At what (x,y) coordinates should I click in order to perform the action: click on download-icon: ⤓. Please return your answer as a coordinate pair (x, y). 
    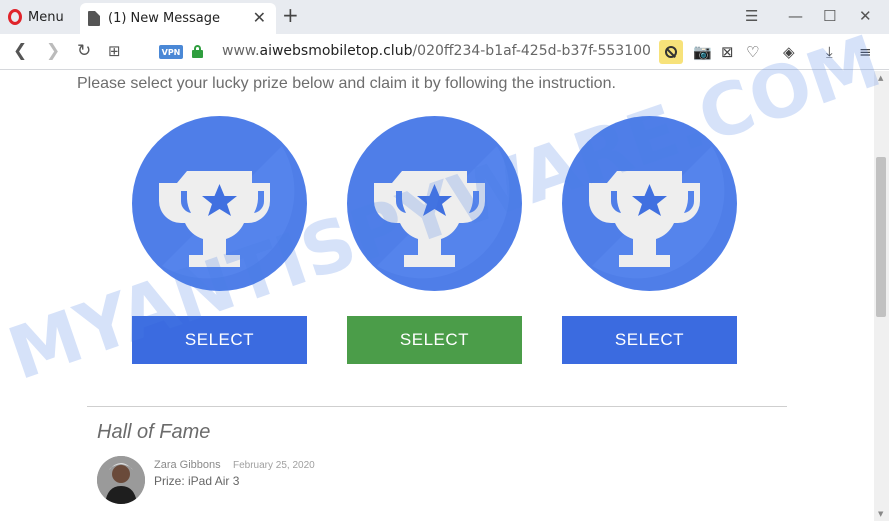
    Looking at the image, I should click on (829, 52).